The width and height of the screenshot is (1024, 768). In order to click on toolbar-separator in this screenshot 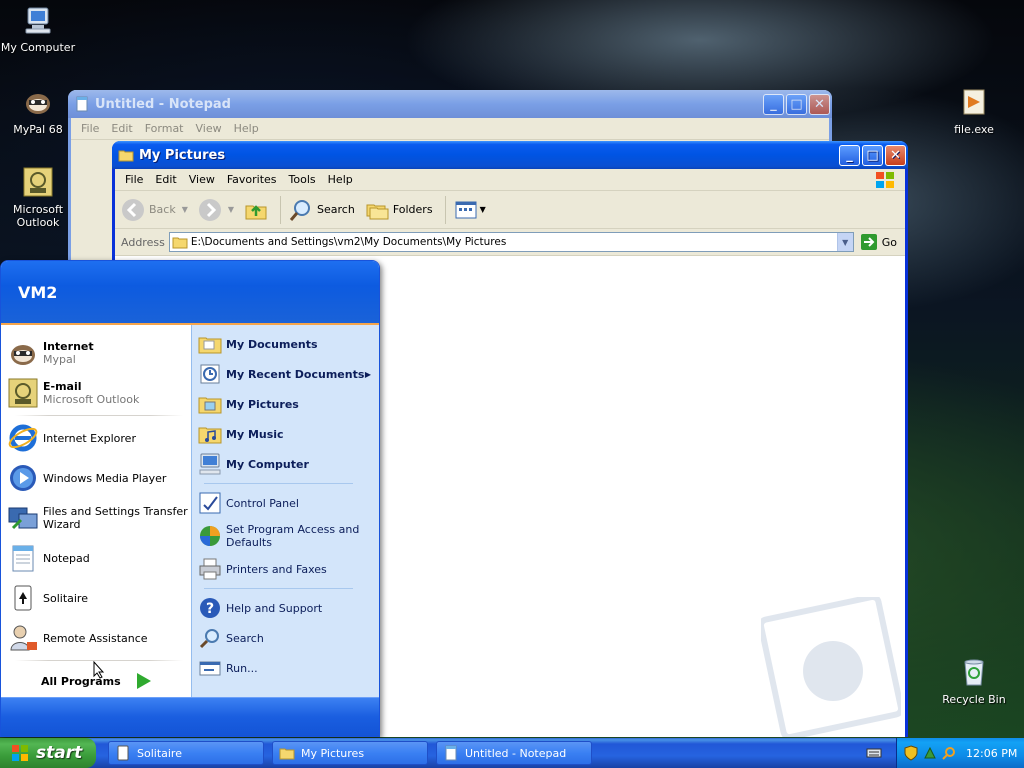, I will do `click(281, 209)`.